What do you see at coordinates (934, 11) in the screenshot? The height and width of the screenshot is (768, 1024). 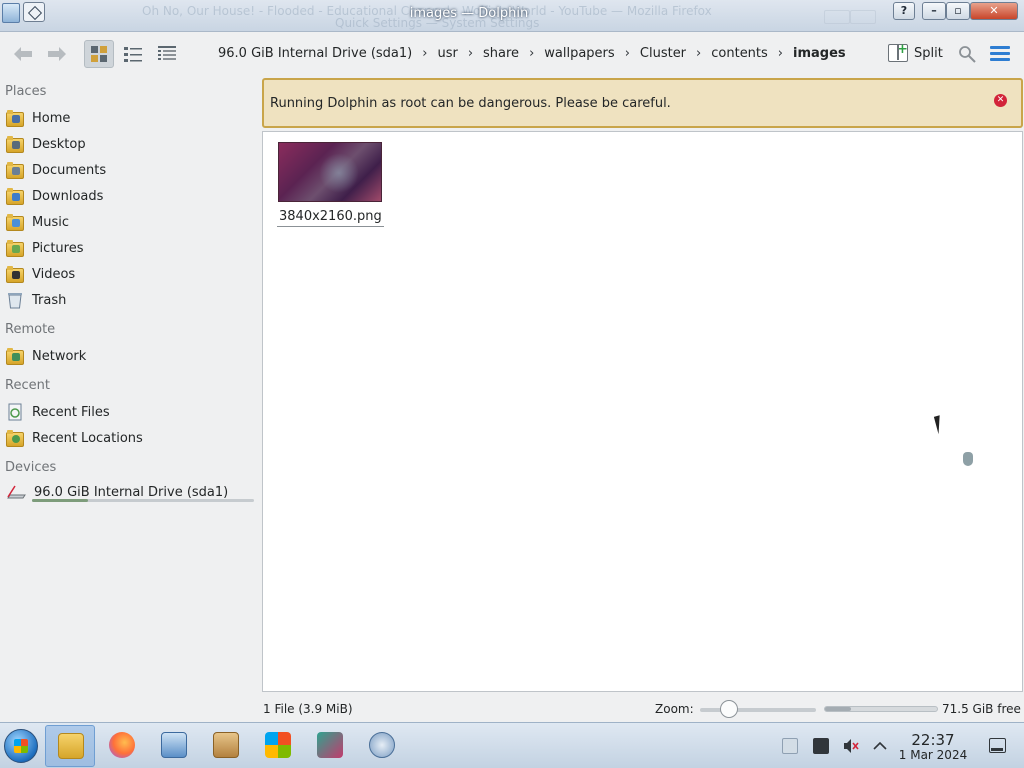 I see `minimize-button: –` at bounding box center [934, 11].